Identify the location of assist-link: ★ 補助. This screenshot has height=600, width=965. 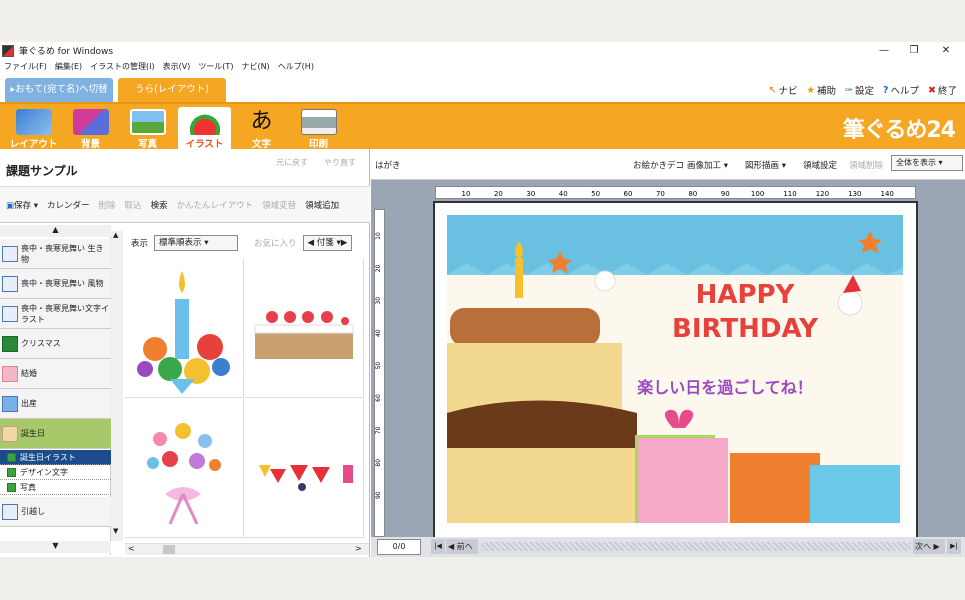
(821, 90).